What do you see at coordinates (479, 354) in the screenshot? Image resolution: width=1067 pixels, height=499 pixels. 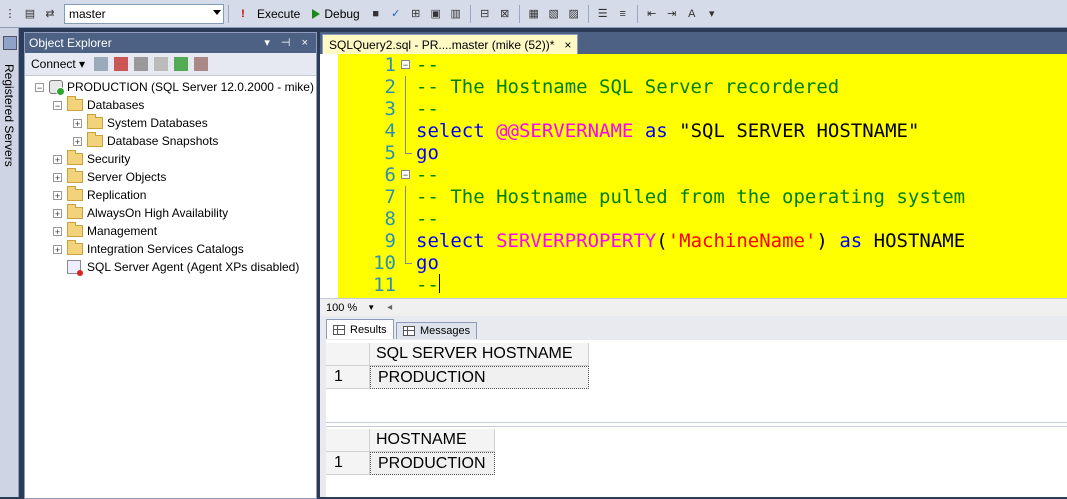 I see `column-header: SQL SERVER HOSTNAME` at bounding box center [479, 354].